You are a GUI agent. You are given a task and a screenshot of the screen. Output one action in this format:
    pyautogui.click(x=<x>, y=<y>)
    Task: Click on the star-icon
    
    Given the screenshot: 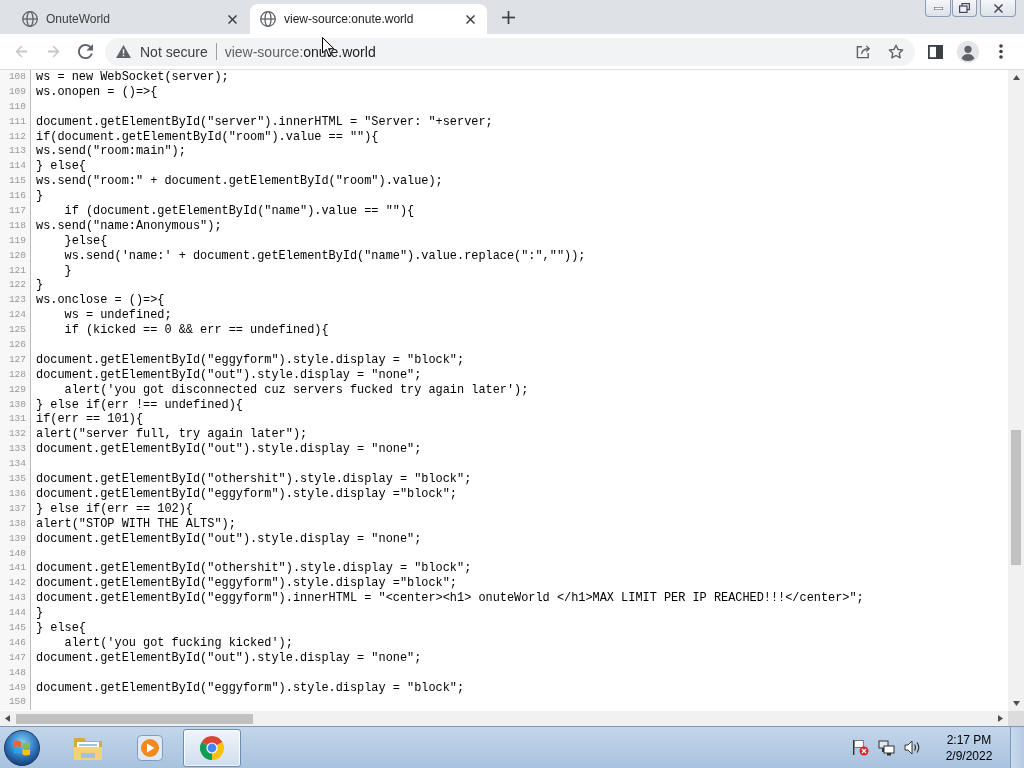 What is the action you would take?
    pyautogui.click(x=896, y=51)
    